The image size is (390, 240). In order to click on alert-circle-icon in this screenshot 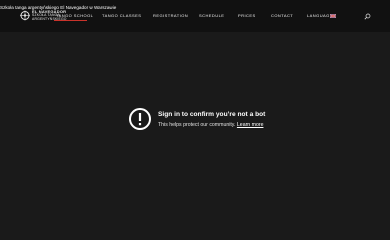, I will do `click(140, 119)`.